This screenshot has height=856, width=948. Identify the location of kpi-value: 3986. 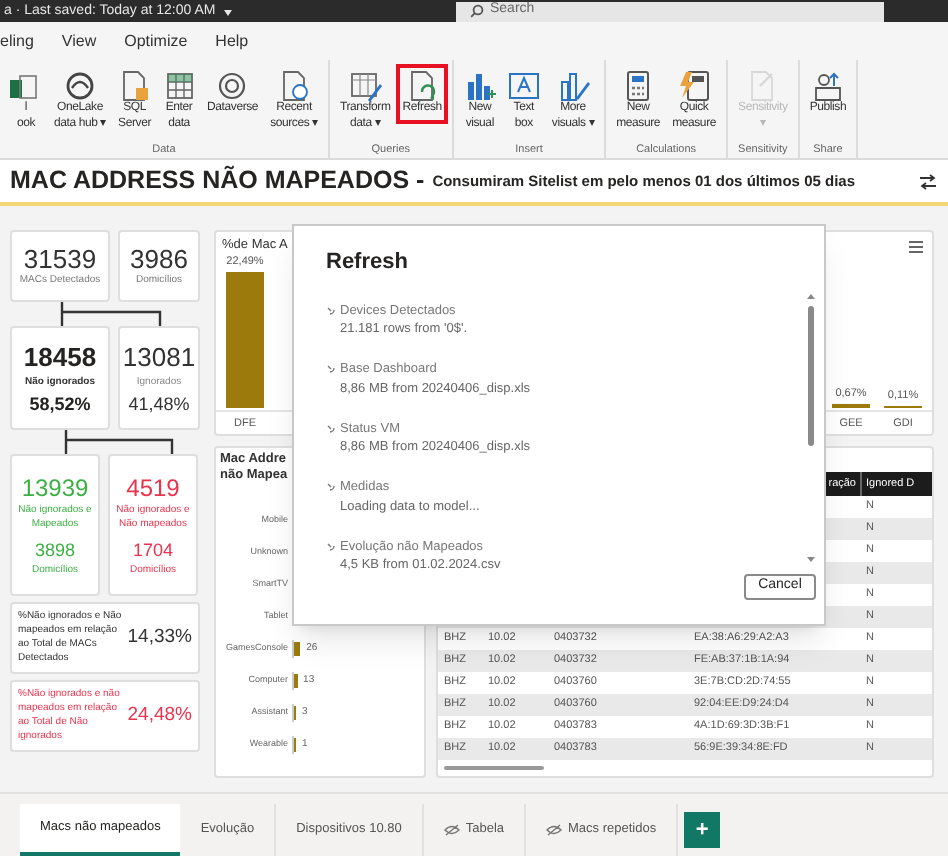
(159, 259).